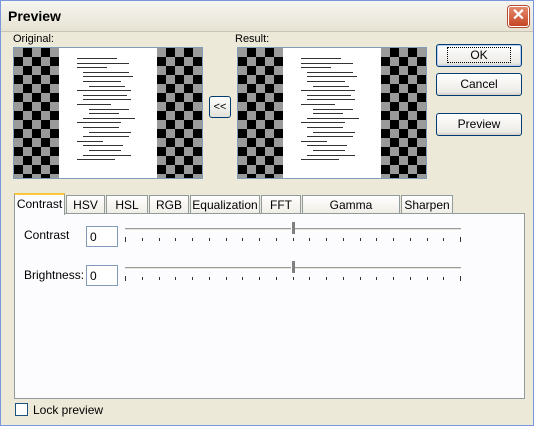 This screenshot has height=426, width=534. I want to click on tab-hsv: HSV, so click(85, 204).